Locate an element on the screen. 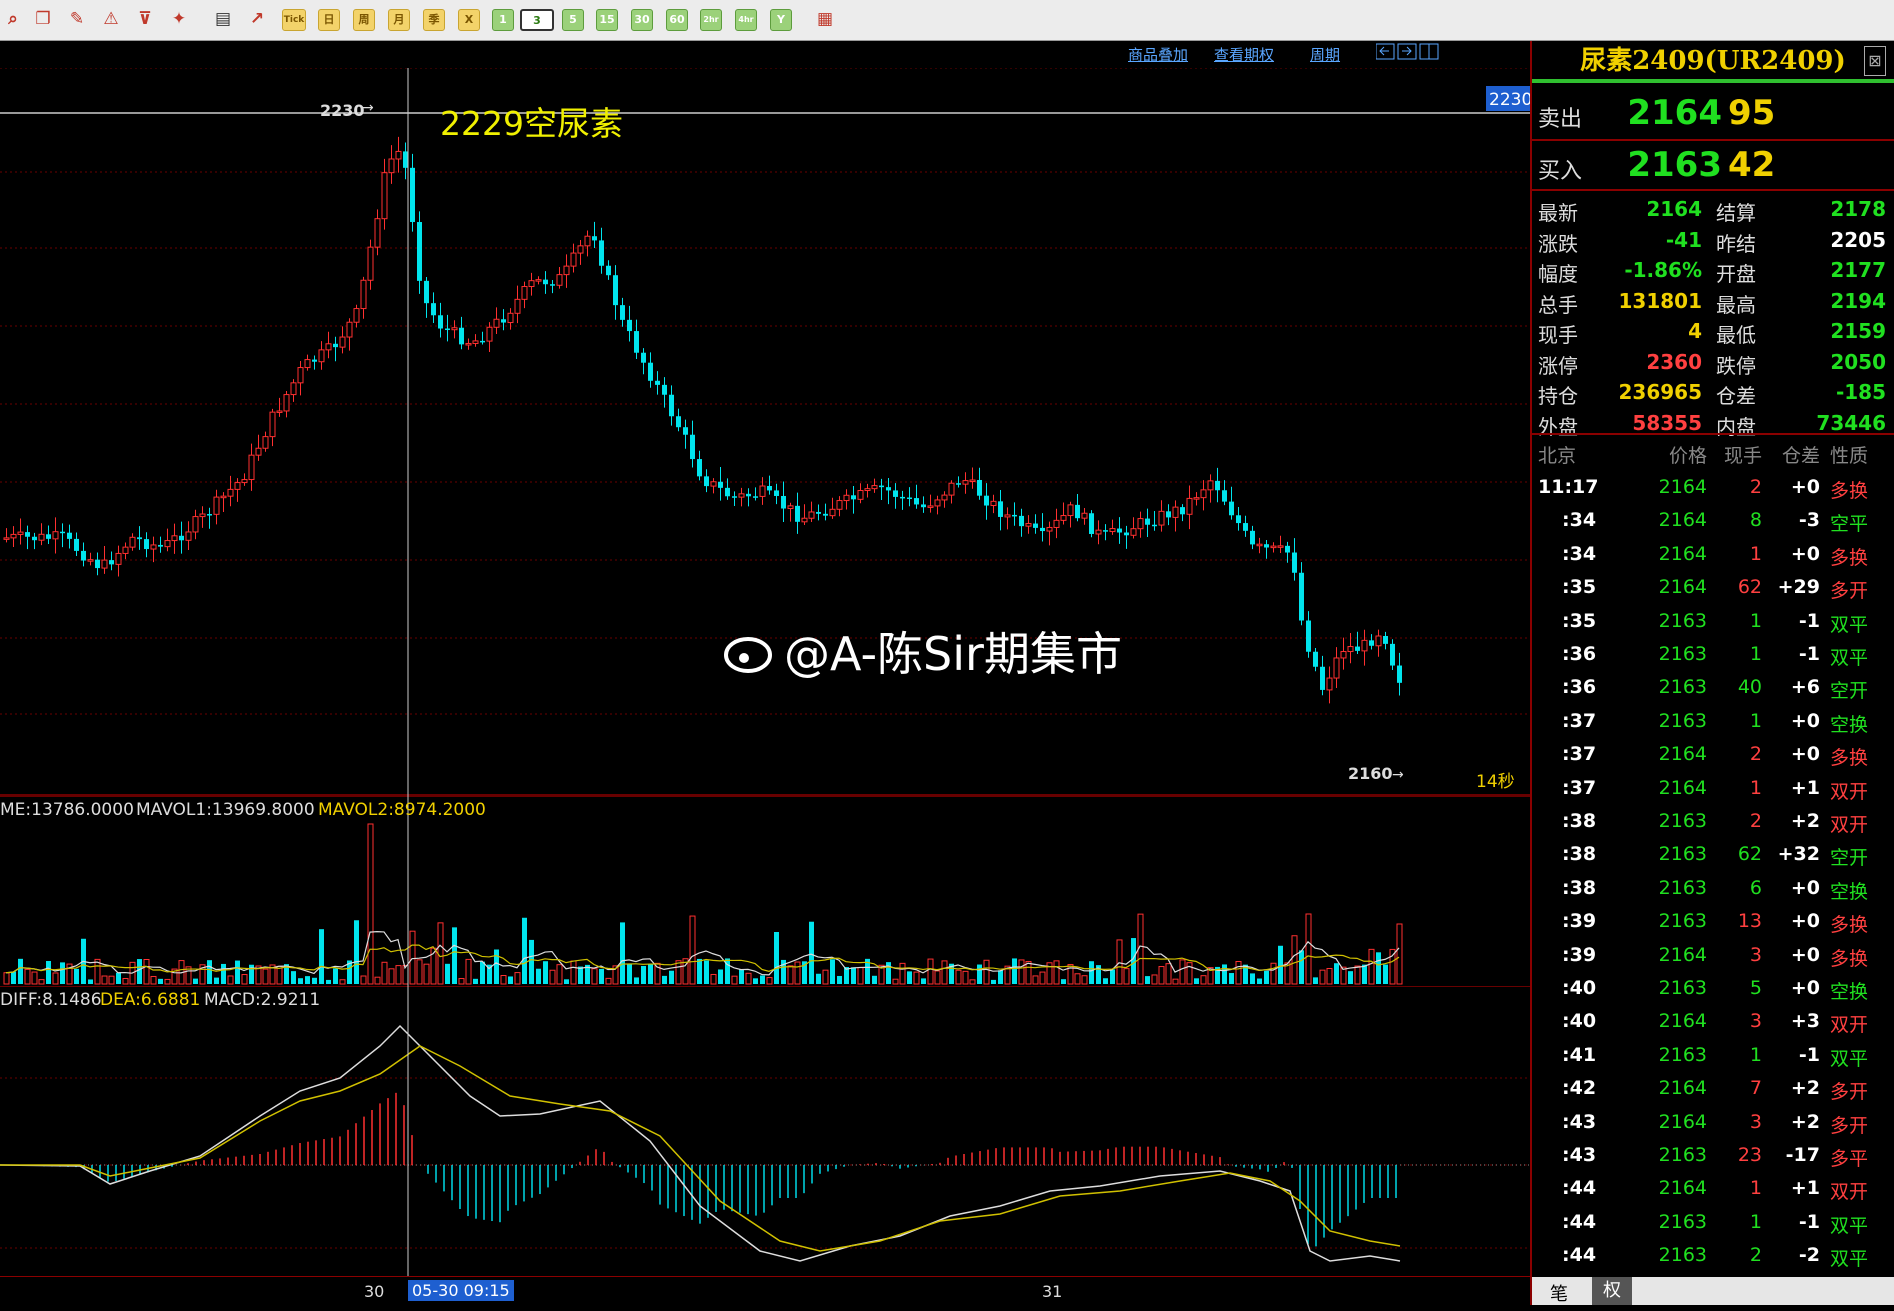 The width and height of the screenshot is (1894, 1311). tick-row: :34 2164 1 +0 多换 is located at coordinates (1713, 559).